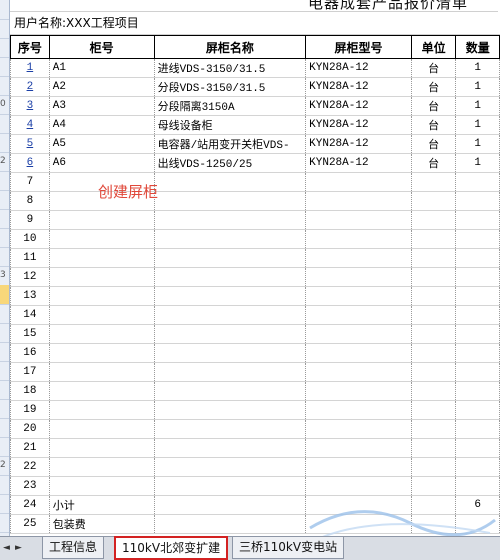  Describe the element at coordinates (230, 87) in the screenshot. I see `row-cabinet-name: 分段VDS-3150/31.5` at that location.